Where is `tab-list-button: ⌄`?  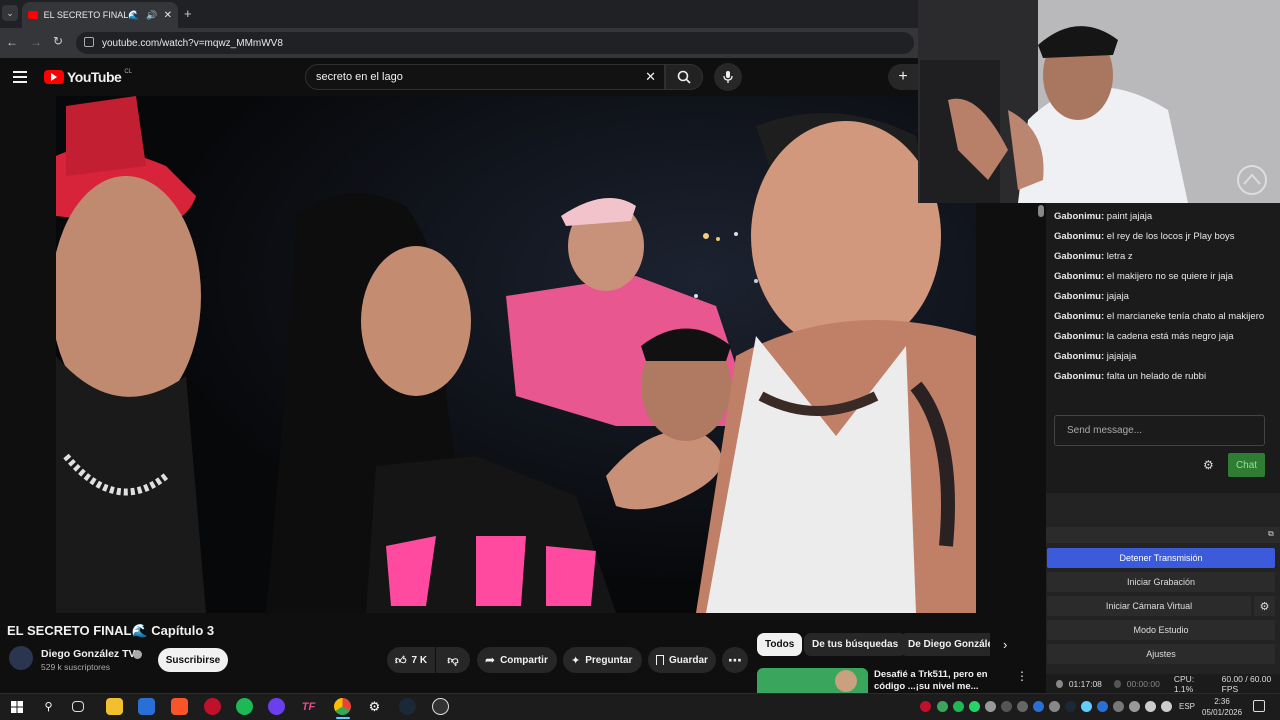
tab-list-button: ⌄ is located at coordinates (10, 13).